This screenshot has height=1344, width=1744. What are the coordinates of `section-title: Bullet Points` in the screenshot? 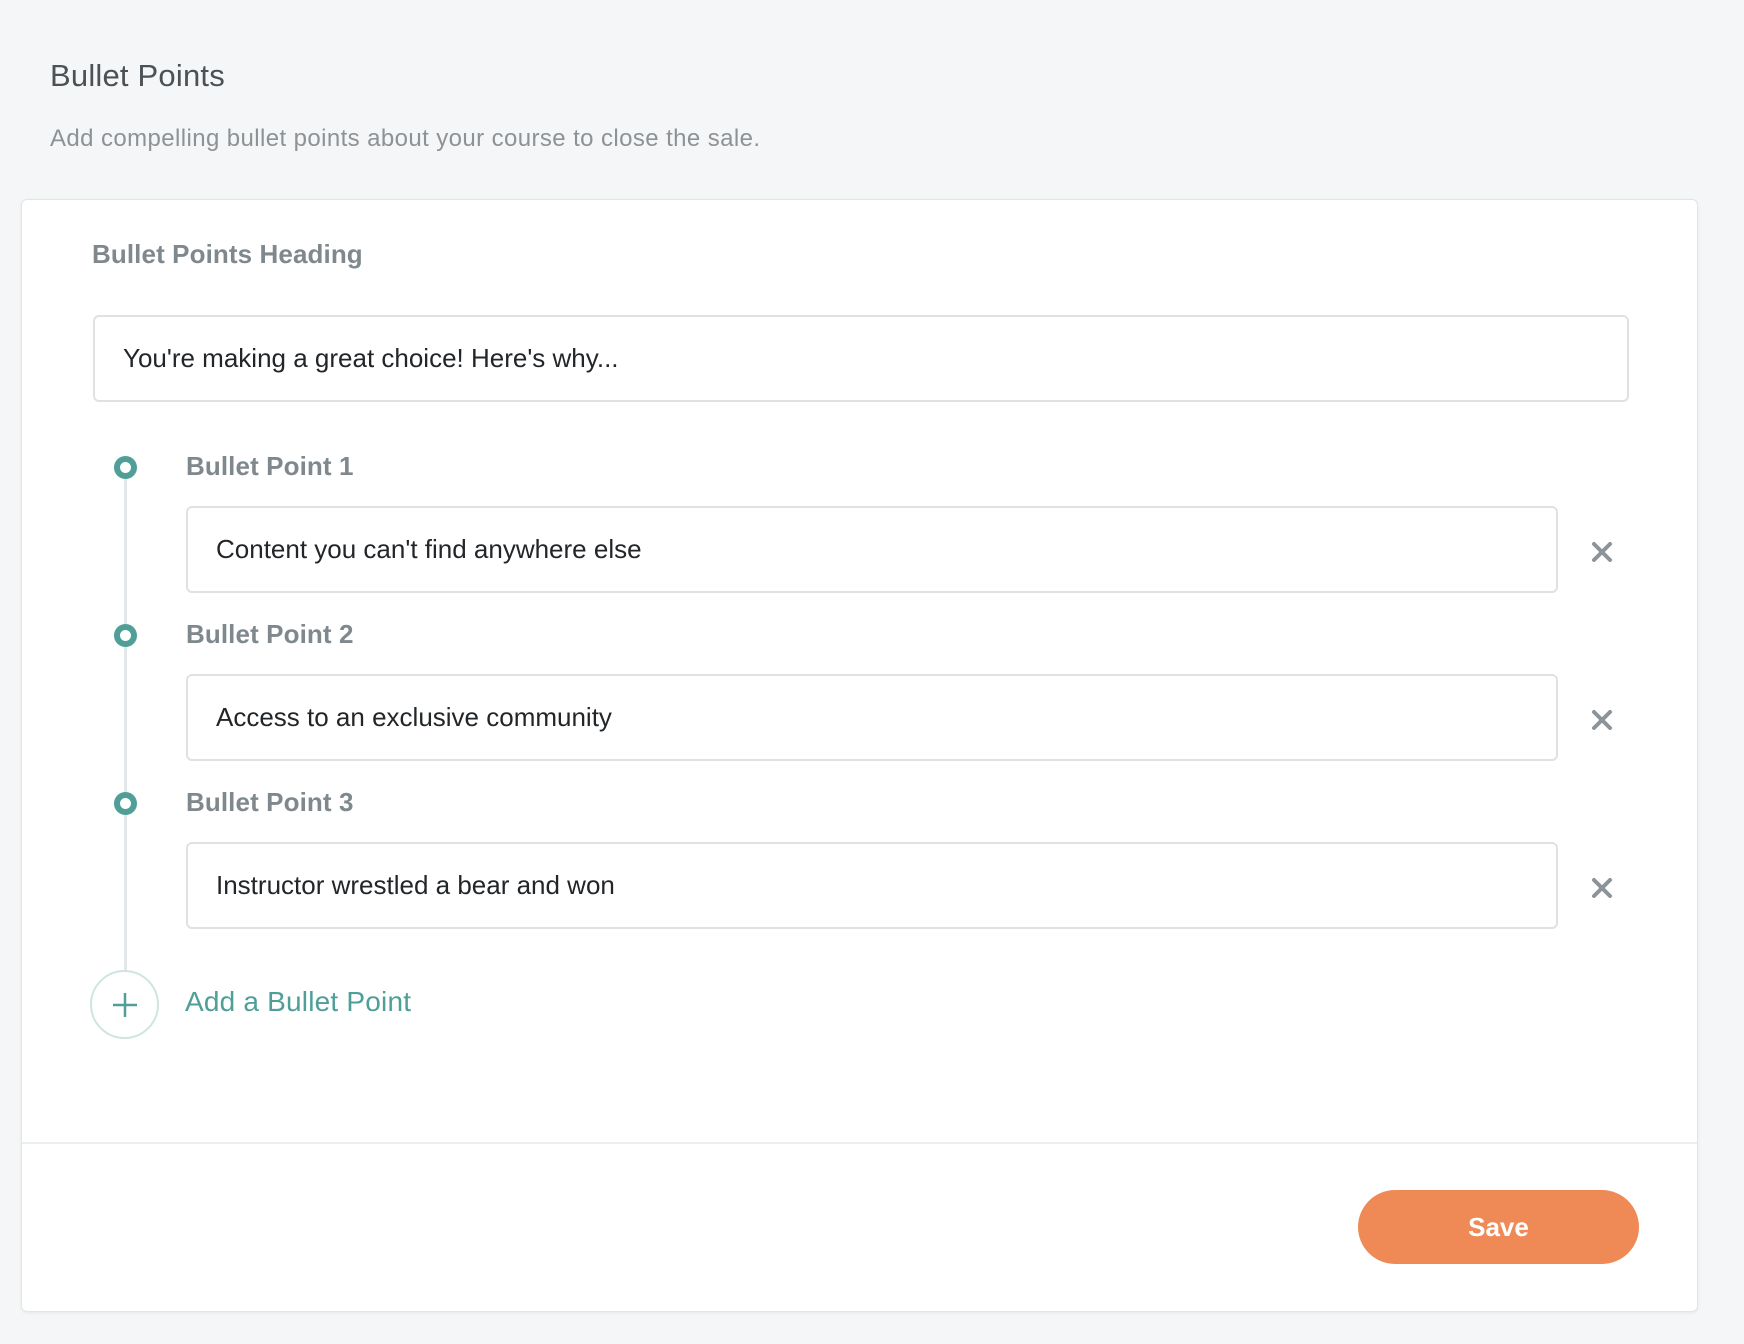 It's located at (137, 75).